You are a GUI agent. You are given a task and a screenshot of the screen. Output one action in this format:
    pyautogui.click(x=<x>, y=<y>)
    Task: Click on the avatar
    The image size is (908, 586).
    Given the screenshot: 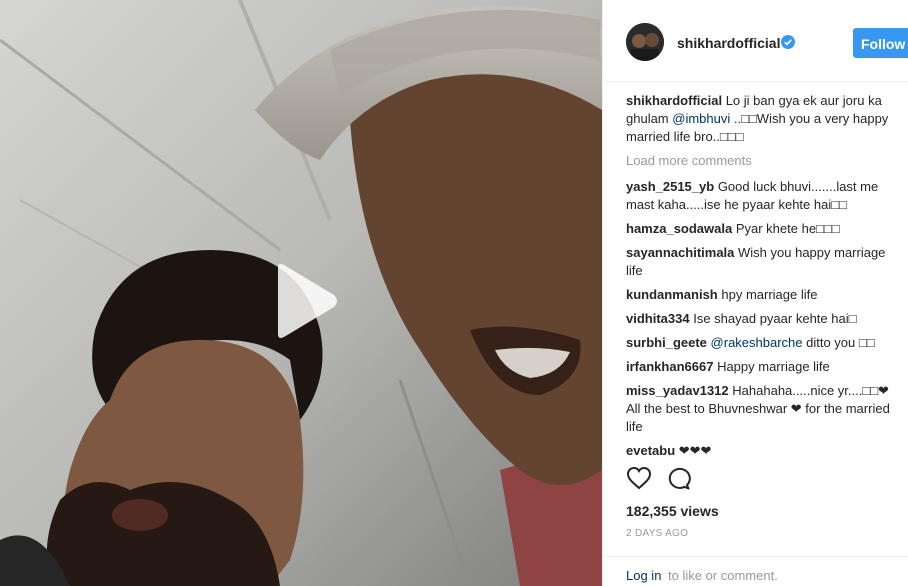 What is the action you would take?
    pyautogui.click(x=645, y=42)
    